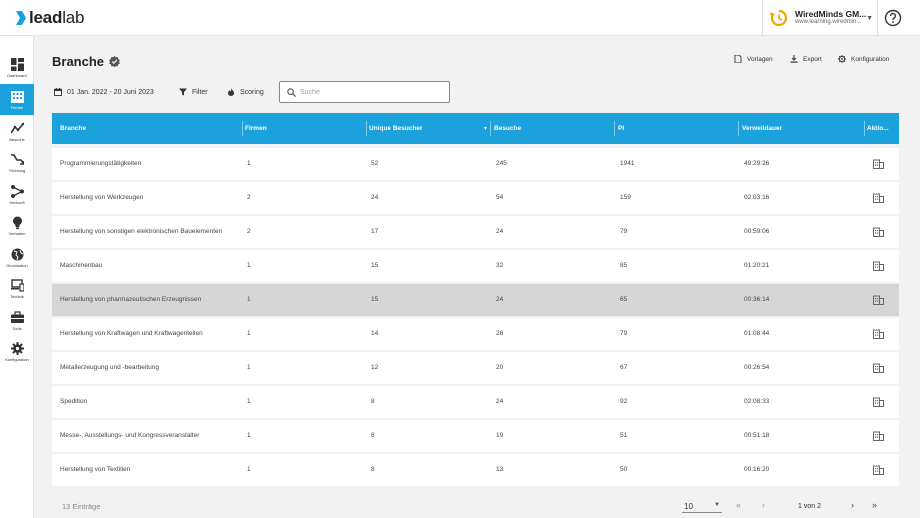 This screenshot has width=920, height=518. Describe the element at coordinates (763, 505) in the screenshot. I see `previous-page-button: ‹` at that location.